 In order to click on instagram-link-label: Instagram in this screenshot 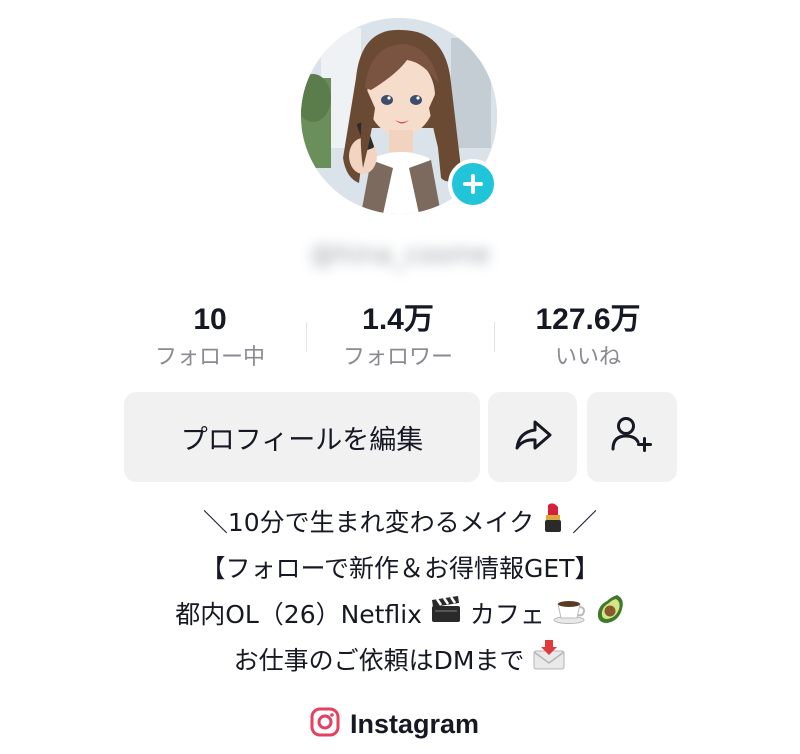, I will do `click(415, 723)`.